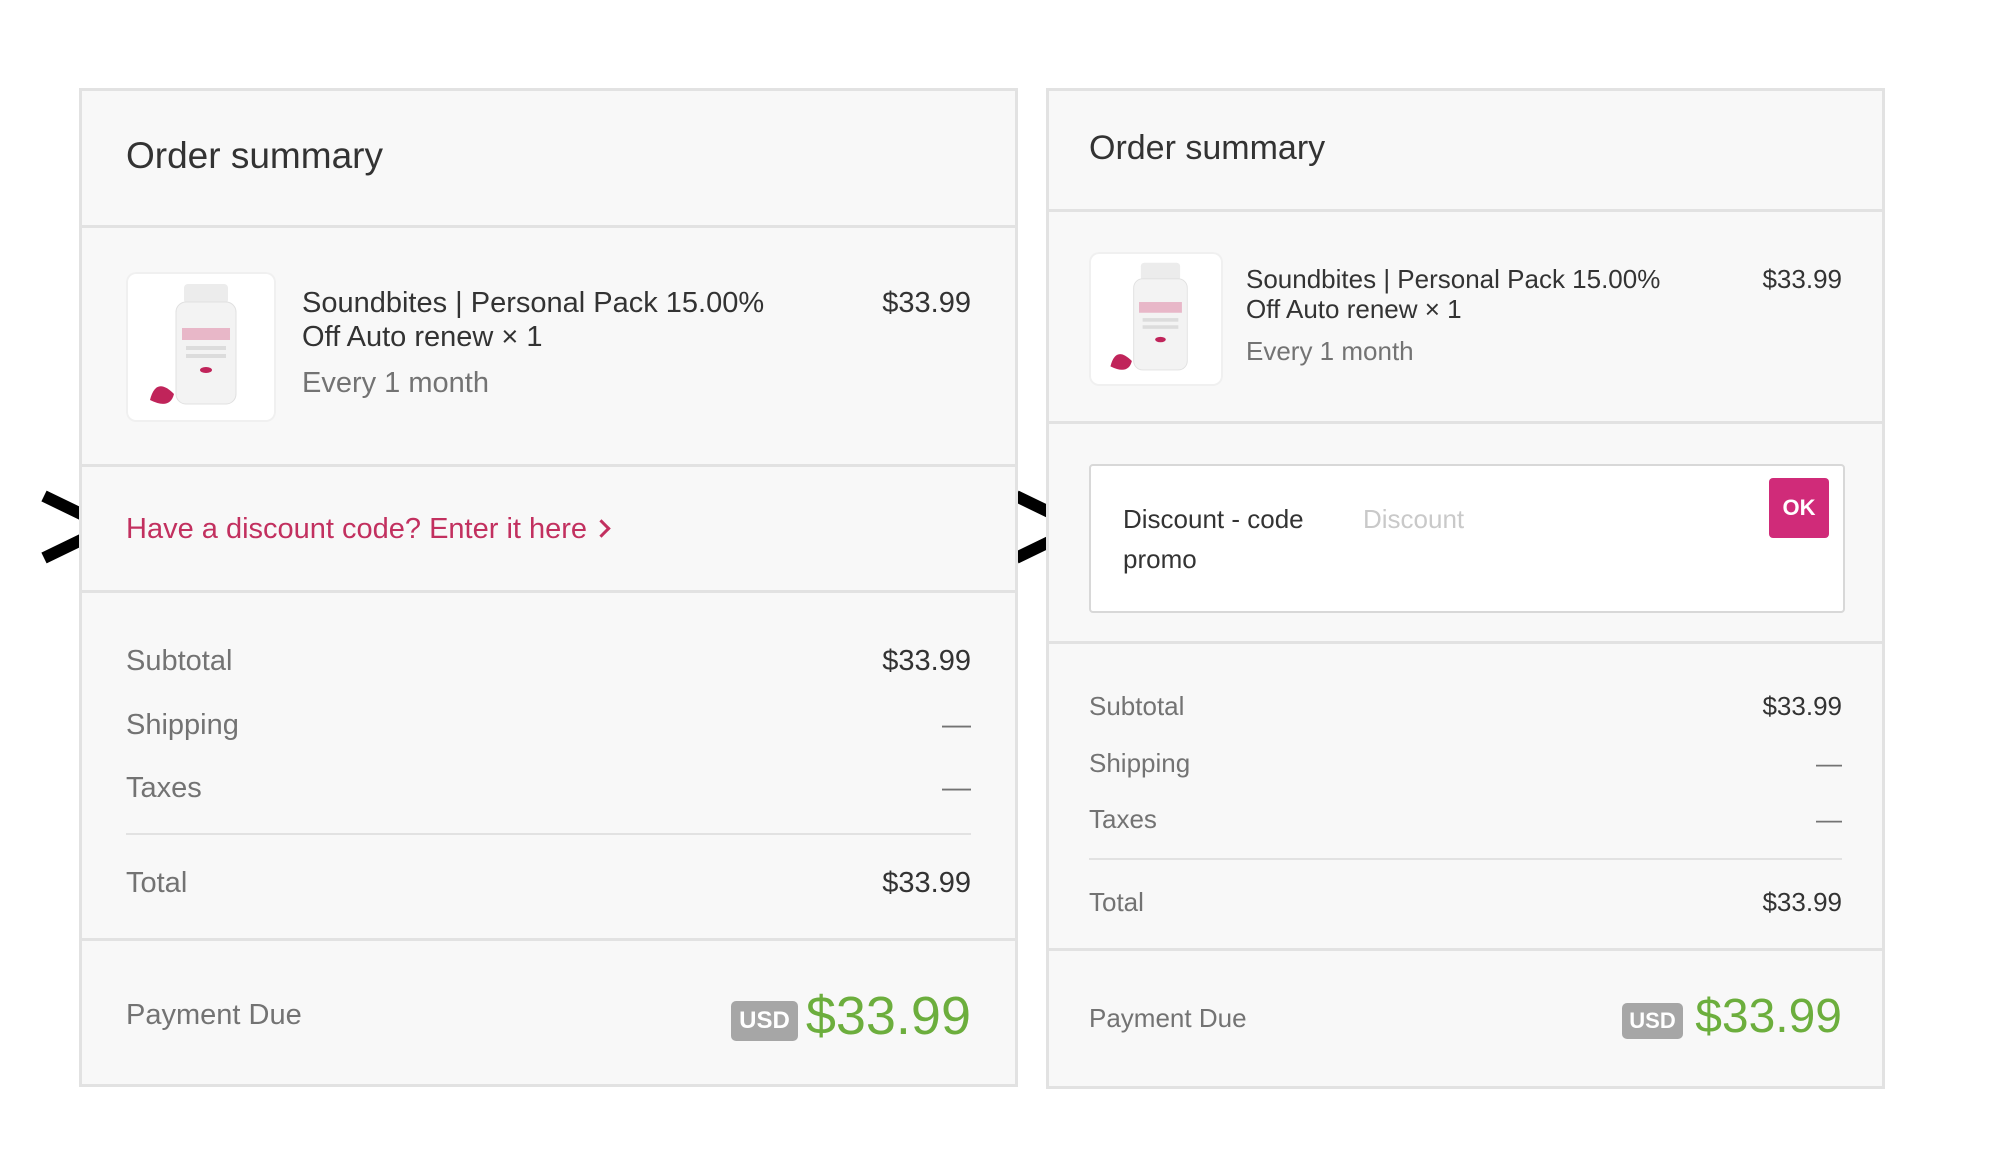  I want to click on discount-input: Discount, so click(1508, 519).